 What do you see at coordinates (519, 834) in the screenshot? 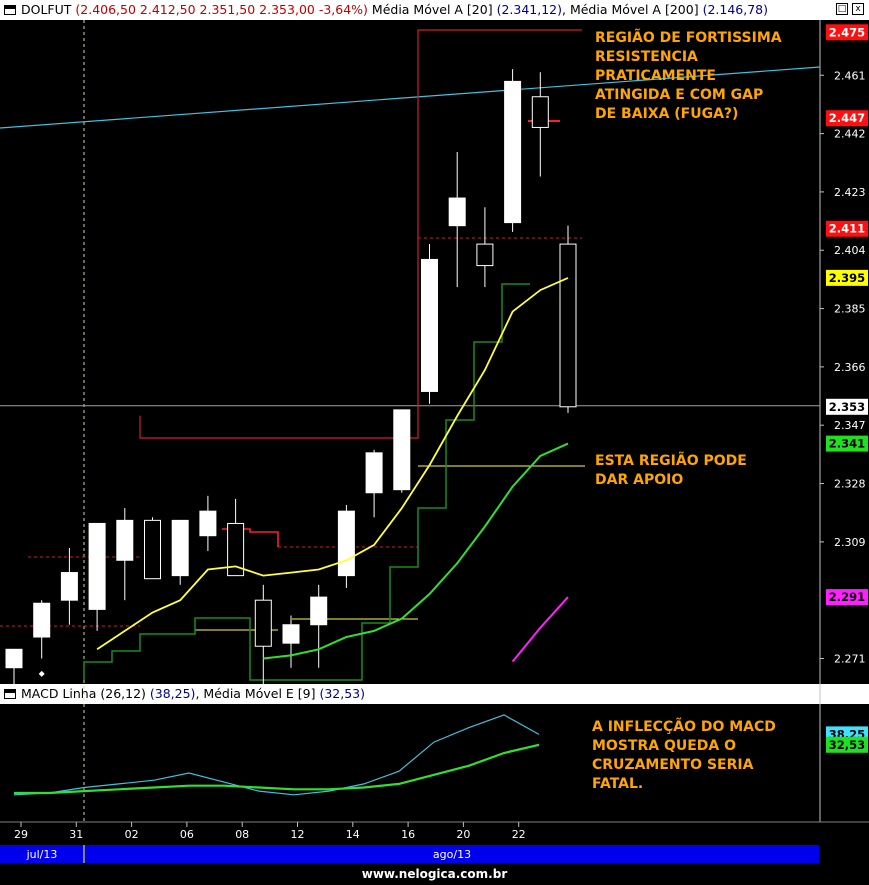
I see `x-tick-label: 22` at bounding box center [519, 834].